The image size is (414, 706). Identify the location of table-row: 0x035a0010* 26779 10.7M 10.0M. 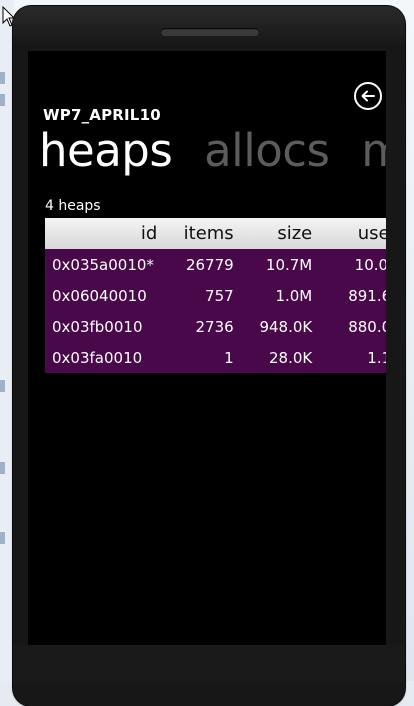
(215, 264).